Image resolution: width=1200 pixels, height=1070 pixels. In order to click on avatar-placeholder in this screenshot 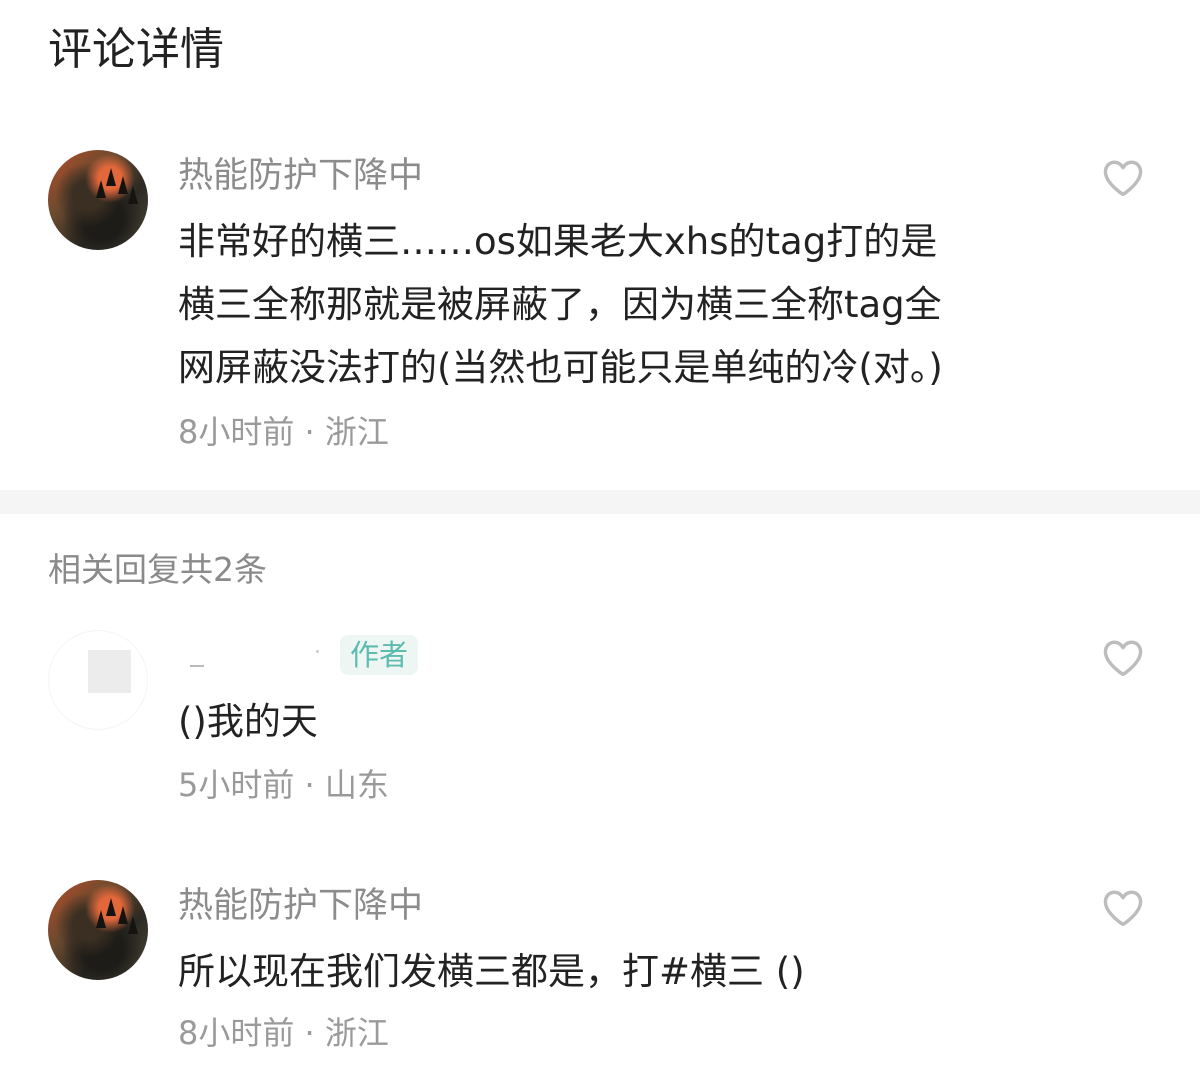, I will do `click(109, 671)`.